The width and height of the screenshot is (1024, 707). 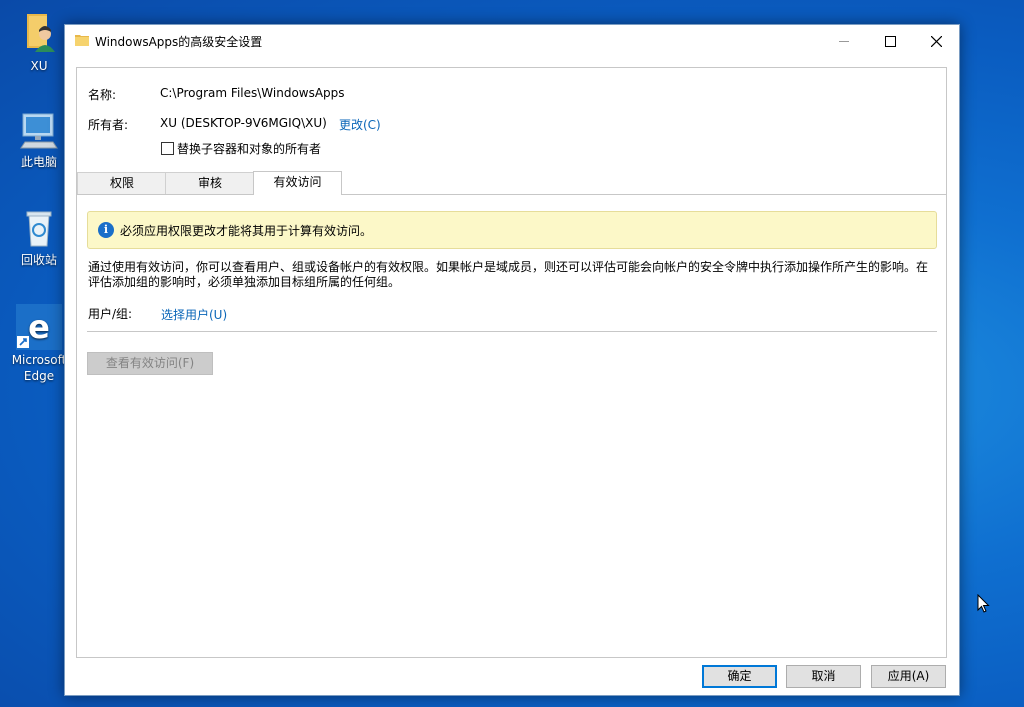 I want to click on tab-strip: 权限 审核 有效访问, so click(x=511, y=183).